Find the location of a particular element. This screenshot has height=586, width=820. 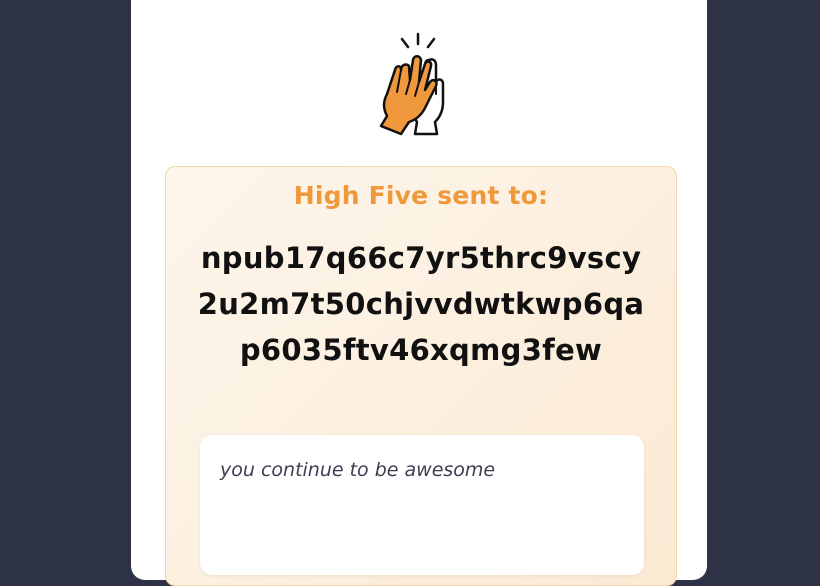

high-five-hands-icon is located at coordinates (420, 84).